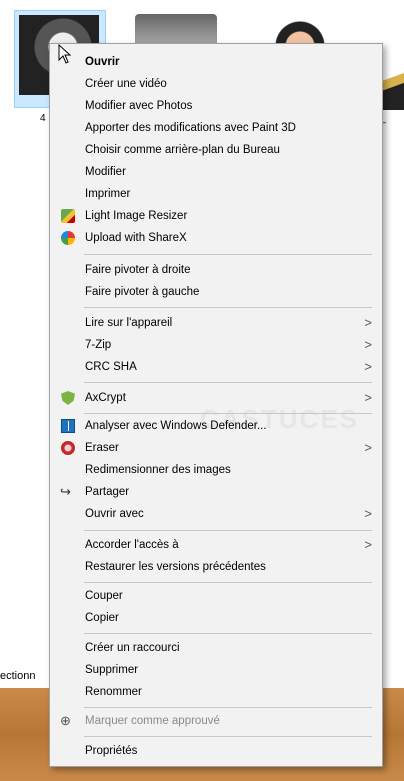  Describe the element at coordinates (107, 492) in the screenshot. I see `menu-item-label: Partager` at that location.